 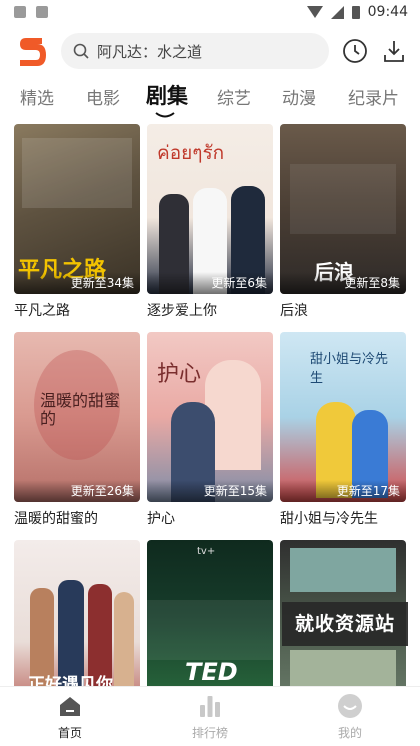 What do you see at coordinates (80, 409) in the screenshot?
I see `poster-title-text: 温暖的甜蜜的` at bounding box center [80, 409].